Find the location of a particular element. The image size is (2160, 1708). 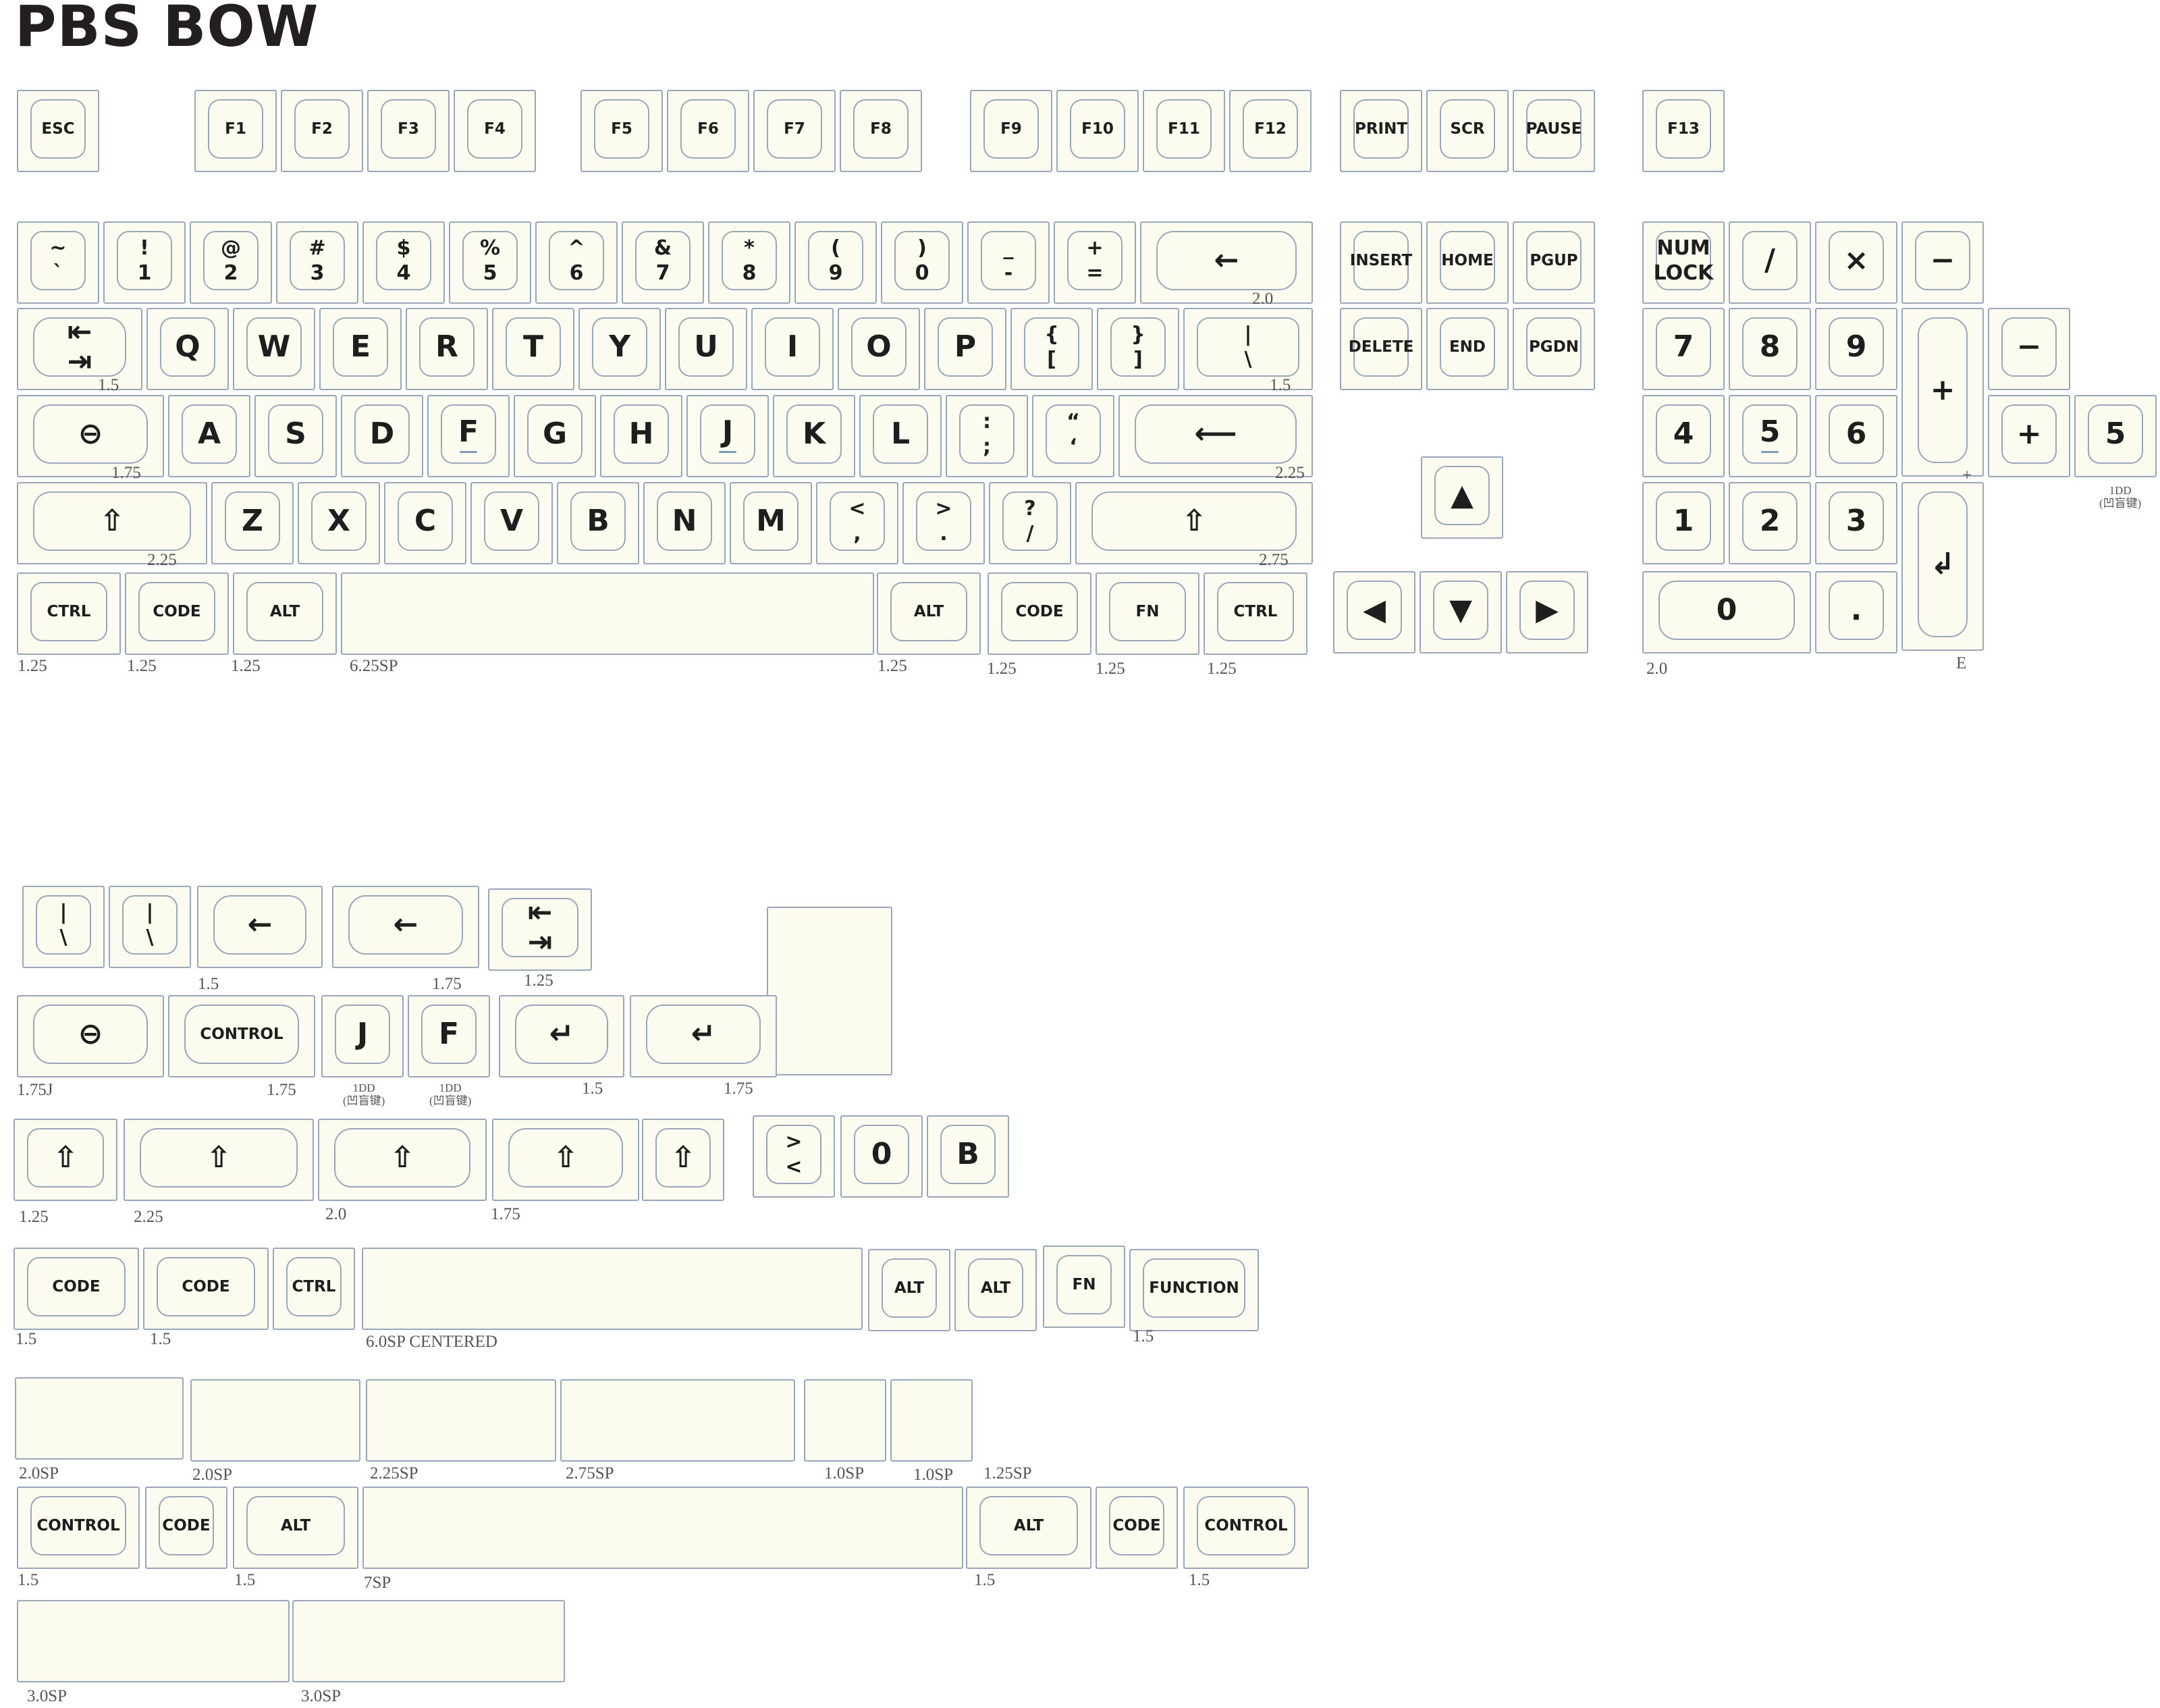

5-key-2: 5 is located at coordinates (2115, 436).